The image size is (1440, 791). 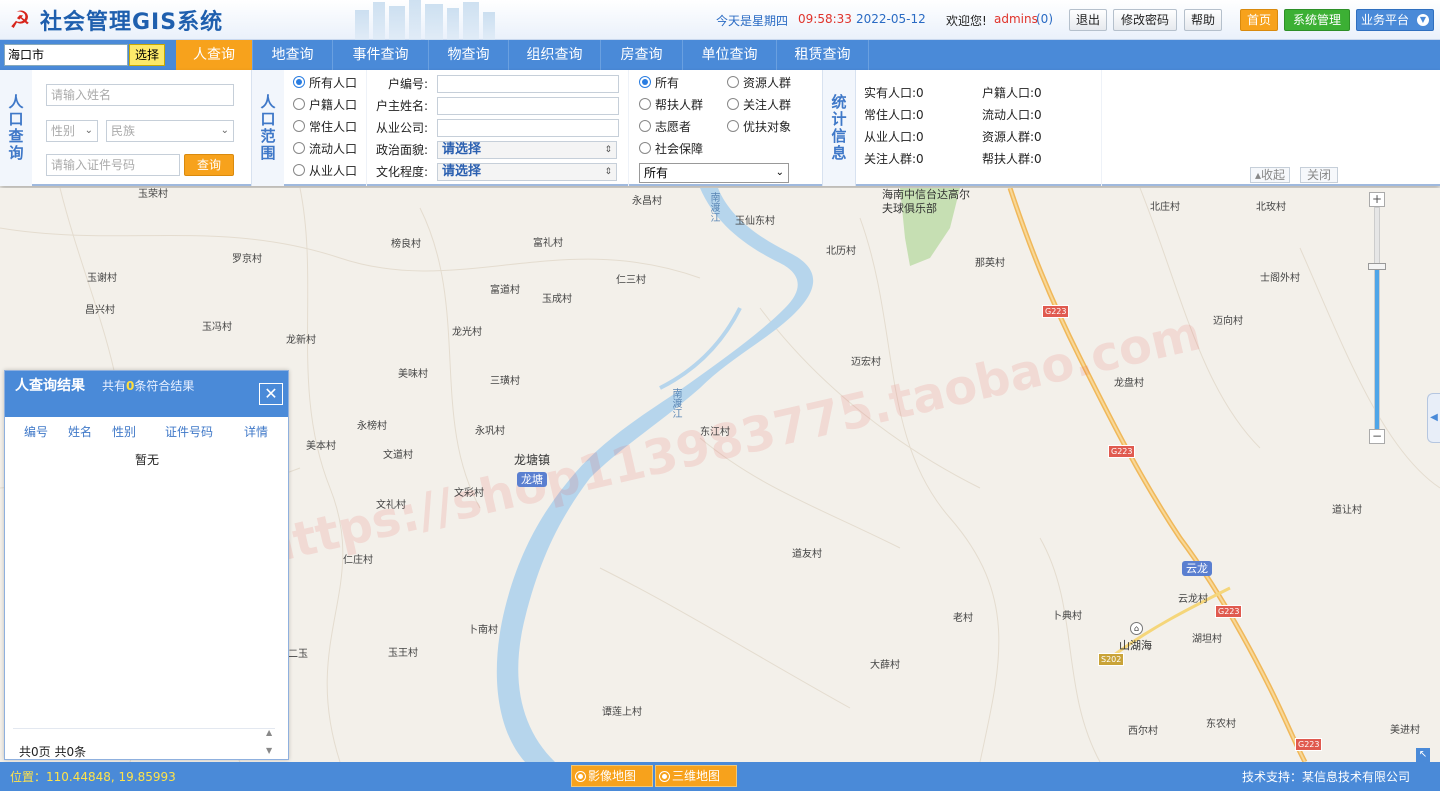 I want to click on village-label: 卜典村, so click(x=1067, y=616).